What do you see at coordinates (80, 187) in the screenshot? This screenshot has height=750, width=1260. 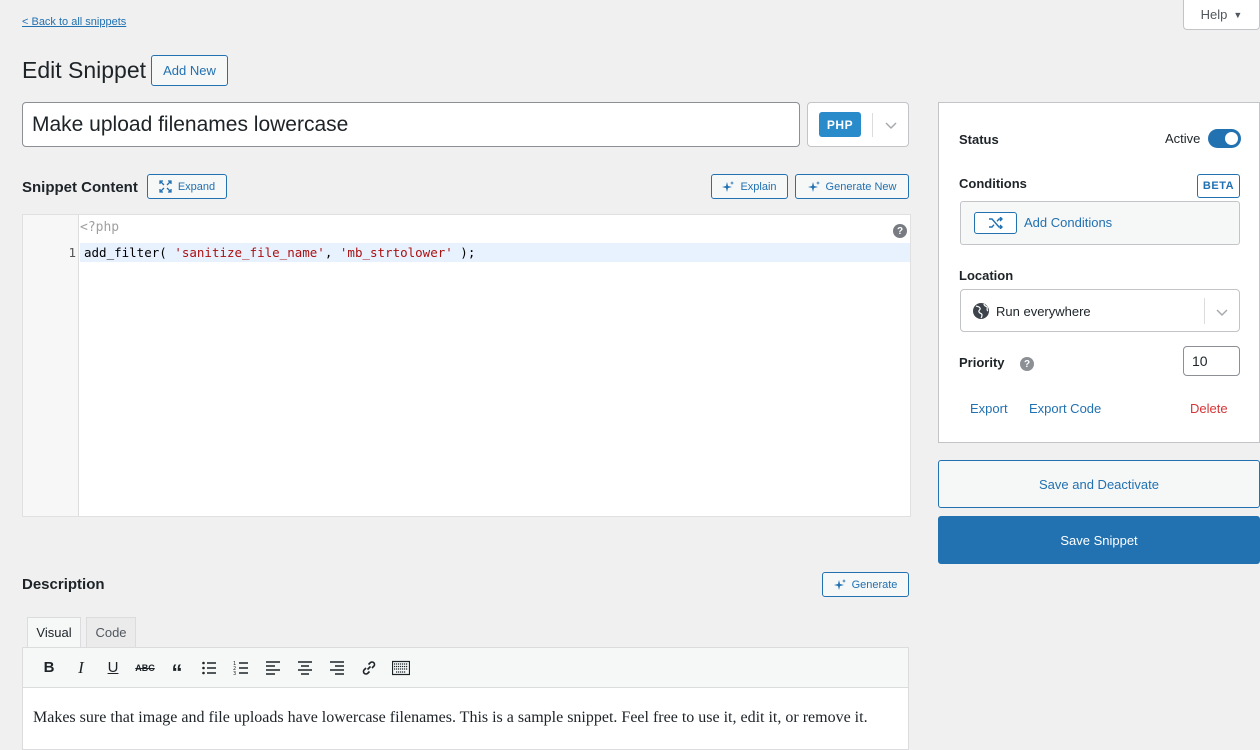 I see `snippet-content-heading: Snippet Content` at bounding box center [80, 187].